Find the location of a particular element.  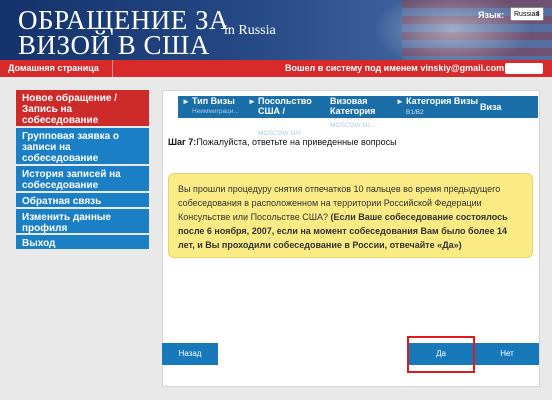

step-visa-class: Категория Визы is located at coordinates (442, 101).